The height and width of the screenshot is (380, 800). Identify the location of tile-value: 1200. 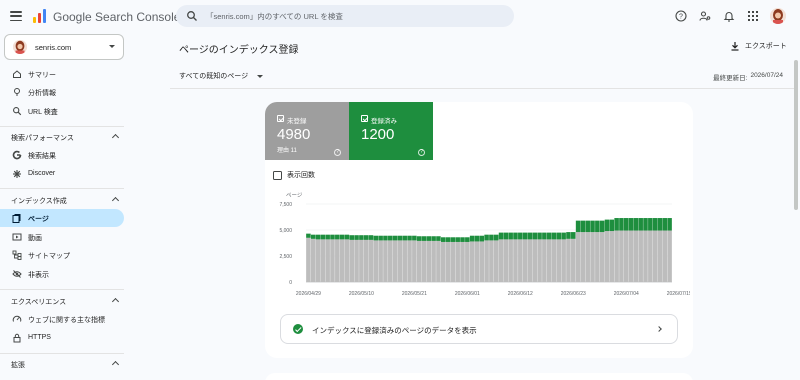
(378, 134).